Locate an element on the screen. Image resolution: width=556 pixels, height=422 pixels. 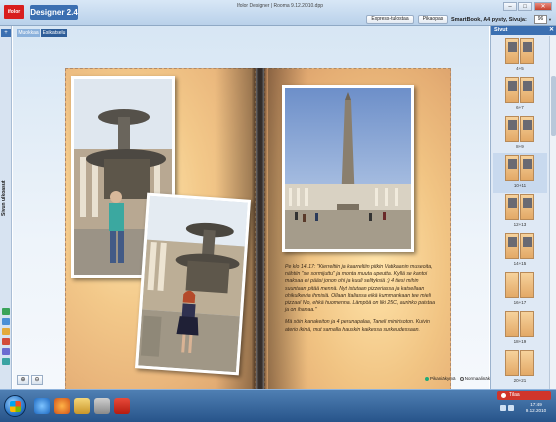
quick-view-radio is located at coordinates (427, 378).